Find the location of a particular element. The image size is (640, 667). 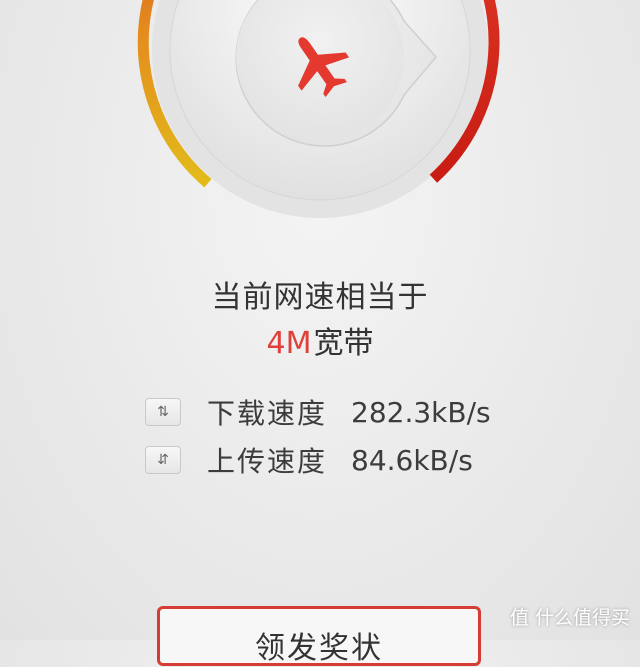

download-arrows-icon: ⇅ is located at coordinates (163, 412).